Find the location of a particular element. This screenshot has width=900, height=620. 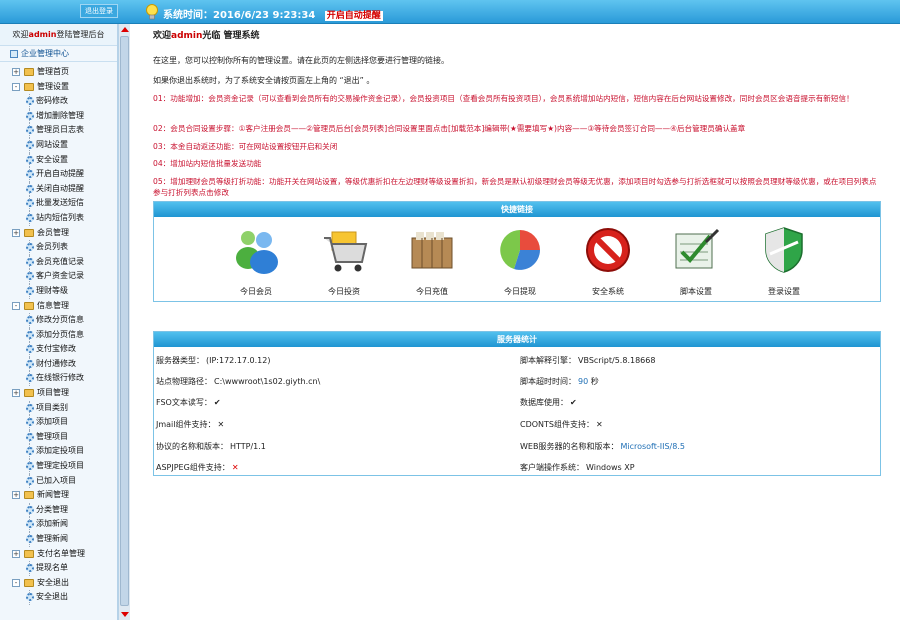

nav-item: 提现名单 is located at coordinates (58, 568).